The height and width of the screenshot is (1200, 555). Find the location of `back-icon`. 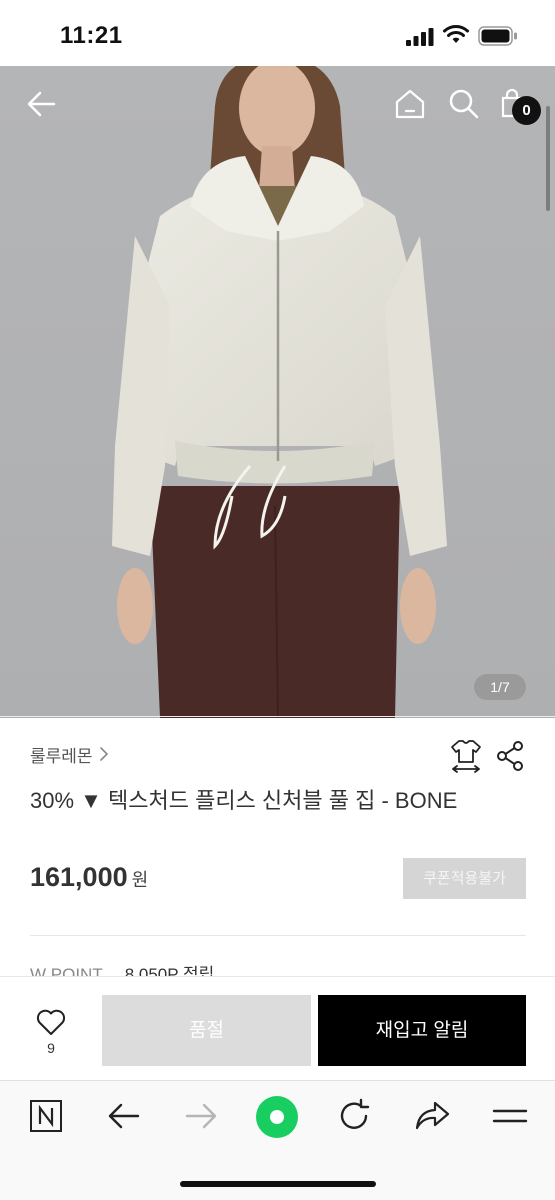

back-icon is located at coordinates (124, 1116).